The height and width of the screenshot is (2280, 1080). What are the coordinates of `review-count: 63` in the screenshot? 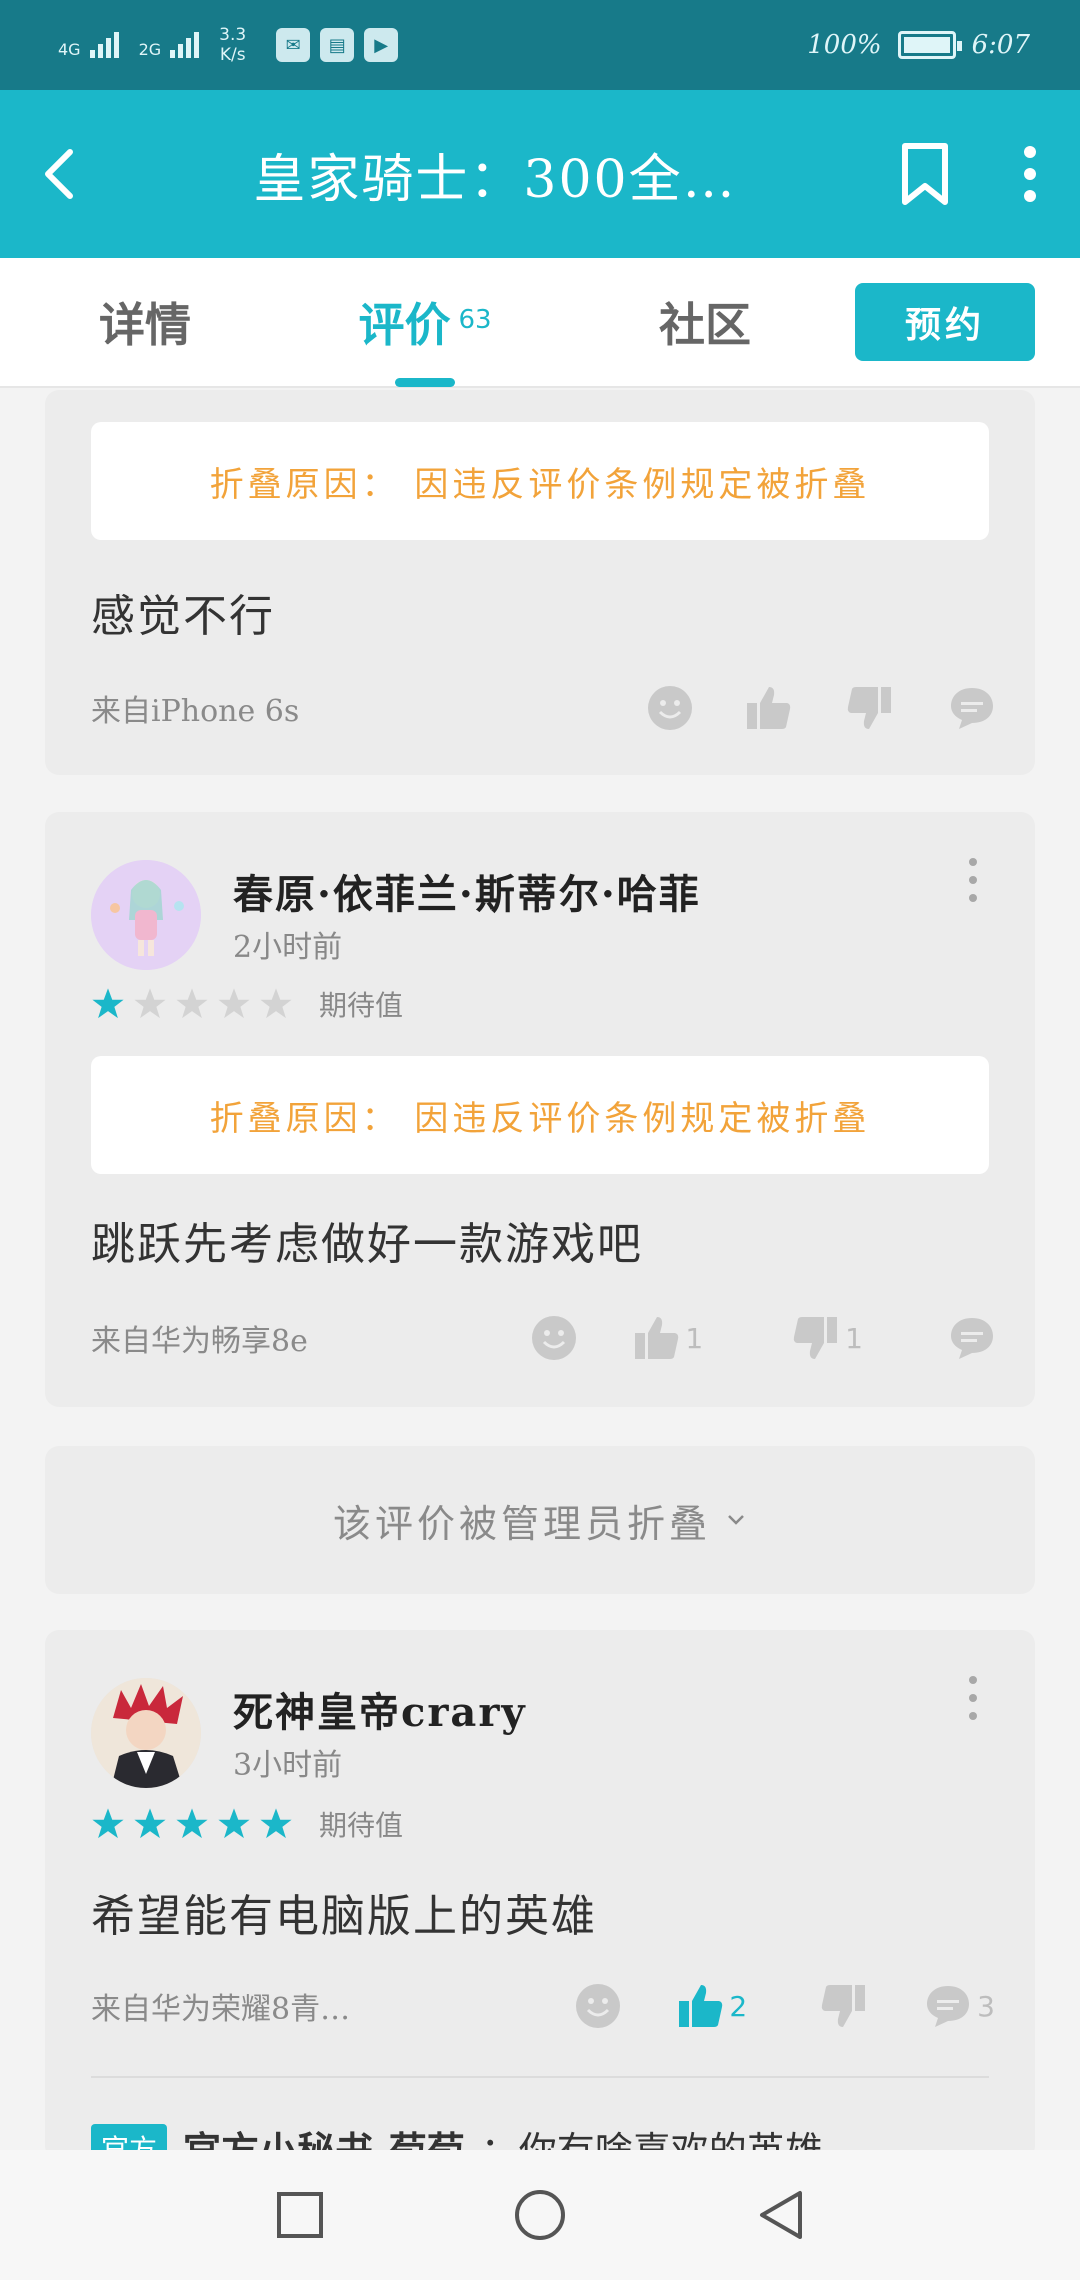 It's located at (475, 320).